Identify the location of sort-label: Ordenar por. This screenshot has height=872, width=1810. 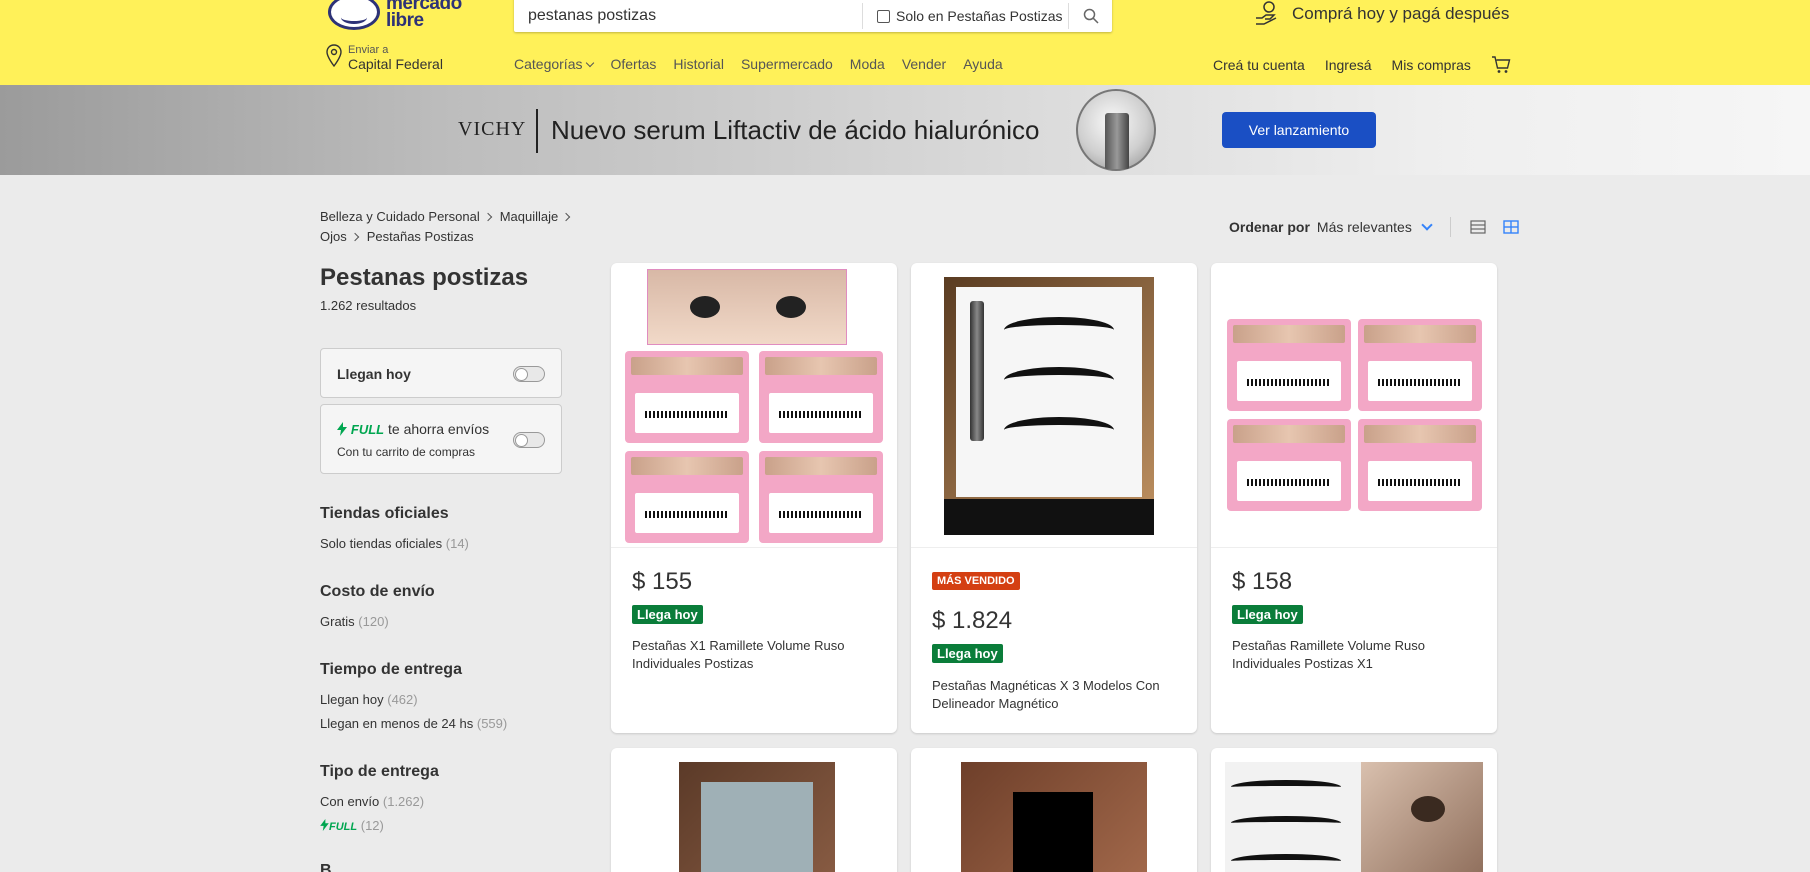
(1269, 227).